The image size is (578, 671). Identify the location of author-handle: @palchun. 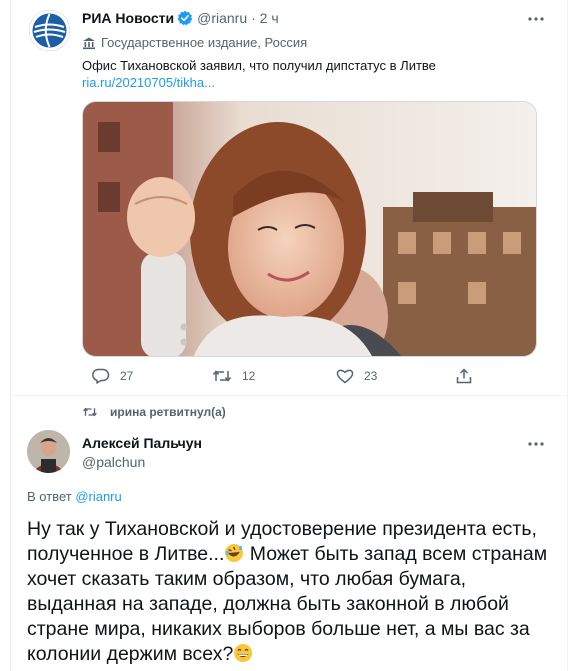
(113, 462).